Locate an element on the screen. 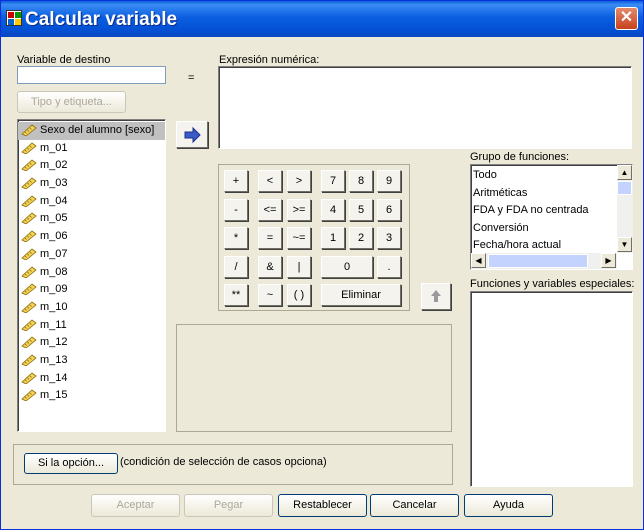 Image resolution: width=644 pixels, height=530 pixels. digit-key: 4 is located at coordinates (333, 210).